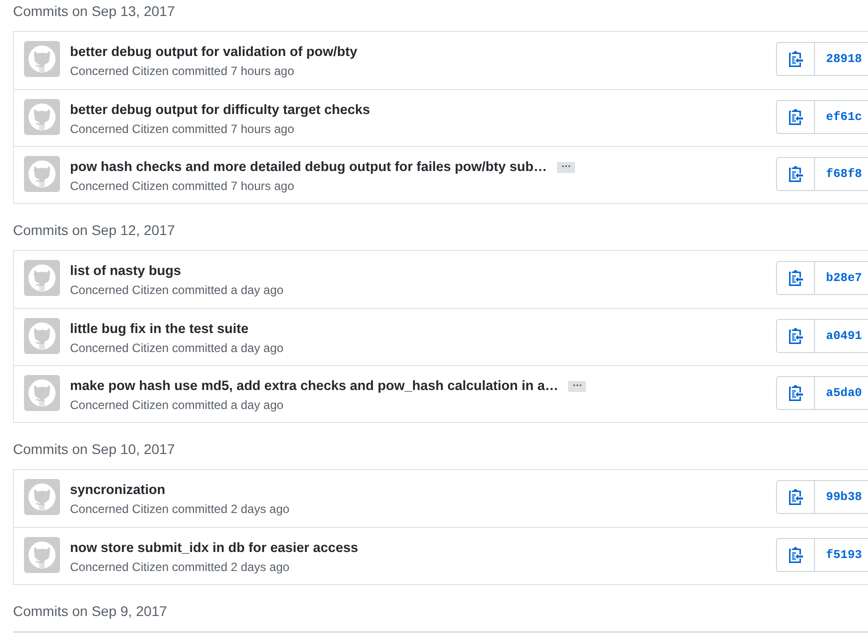  Describe the element at coordinates (214, 52) in the screenshot. I see `commit-title: better debug output for validation of pow/bty` at that location.